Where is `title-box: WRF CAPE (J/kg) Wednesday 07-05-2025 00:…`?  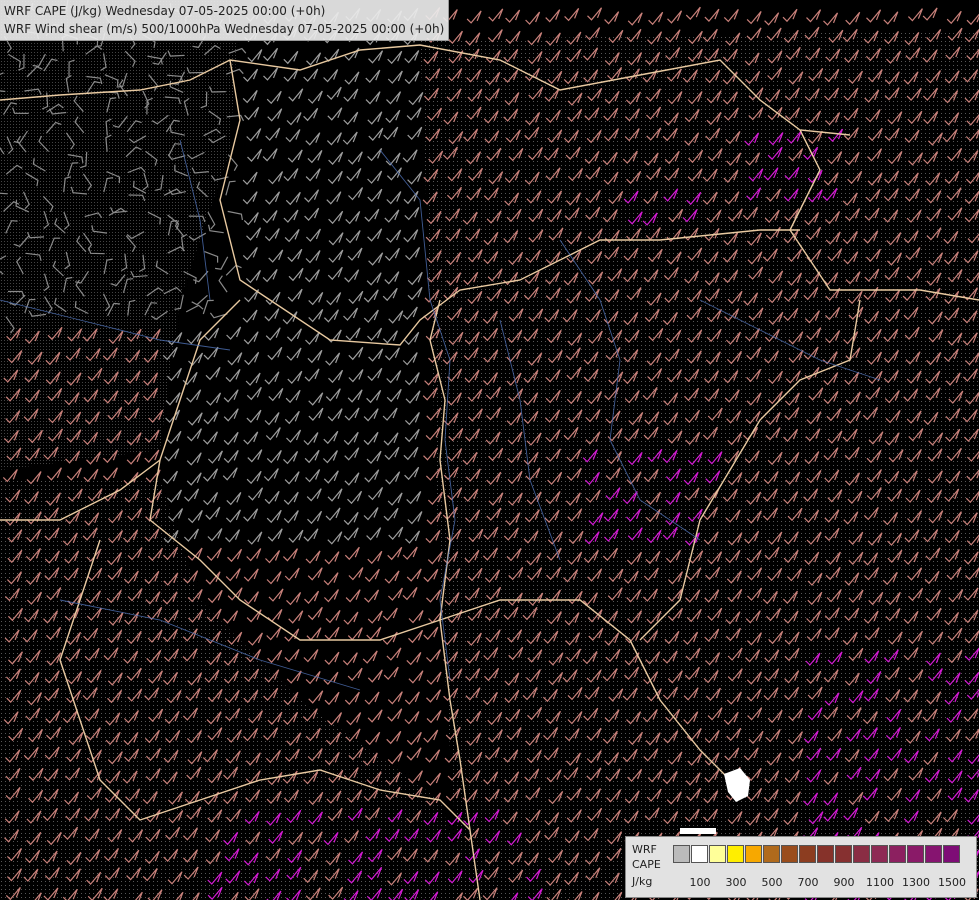
title-box: WRF CAPE (J/kg) Wednesday 07-05-2025 00:… is located at coordinates (225, 20).